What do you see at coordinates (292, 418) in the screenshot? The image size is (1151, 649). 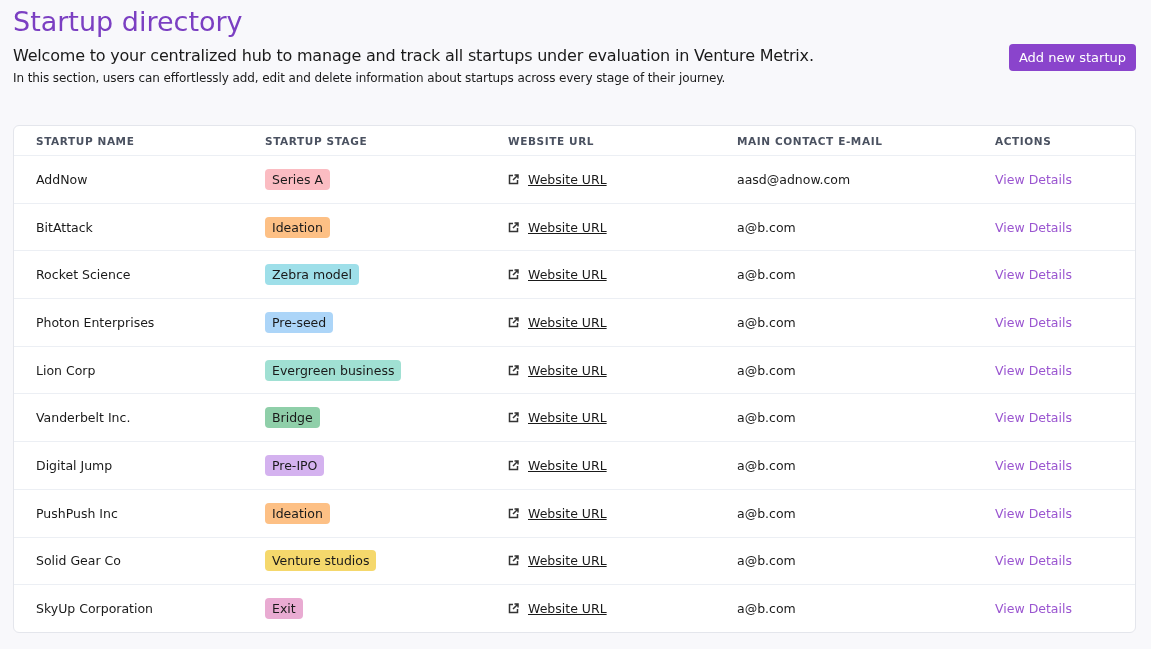 I see `stage-tag: Bridge` at bounding box center [292, 418].